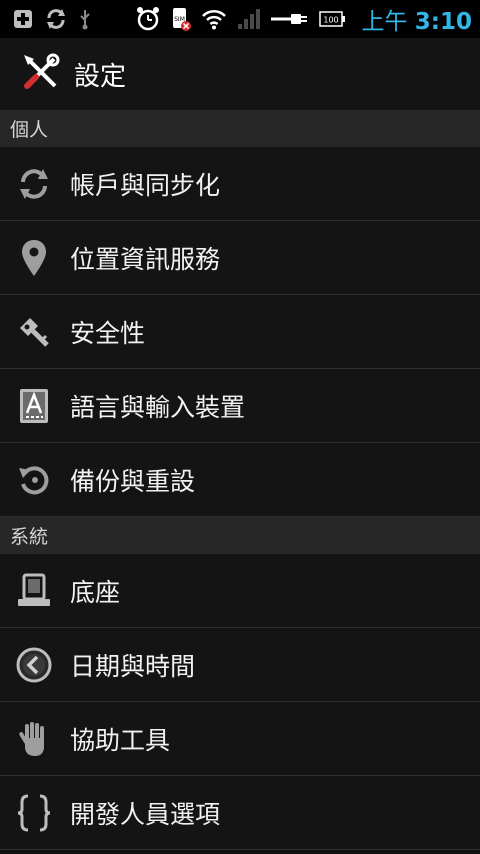 This screenshot has height=854, width=480. What do you see at coordinates (240, 258) in the screenshot?
I see `settings-item-location-services: 位置資訊服務` at bounding box center [240, 258].